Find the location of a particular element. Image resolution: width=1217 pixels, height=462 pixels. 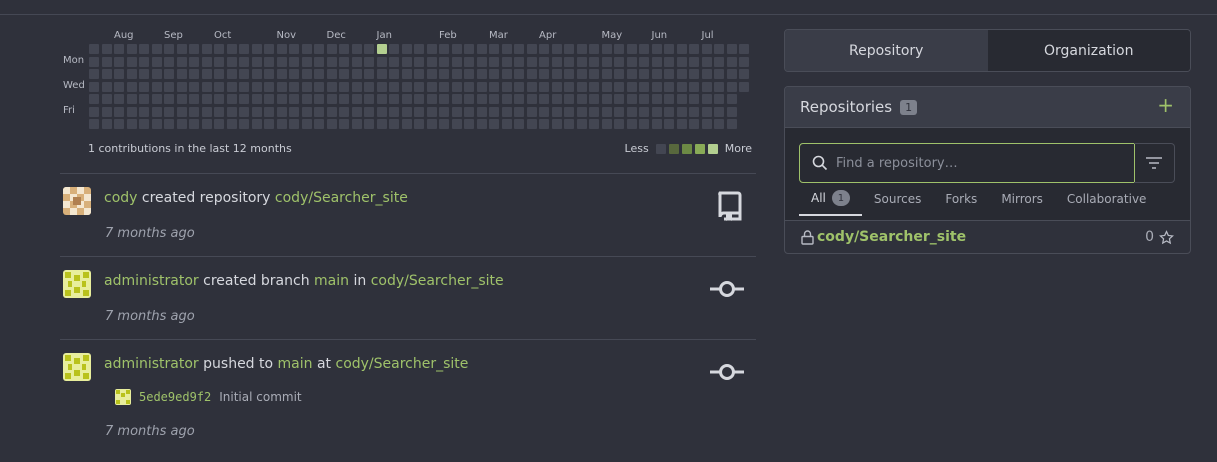

heatmap-month-label: May is located at coordinates (612, 35).